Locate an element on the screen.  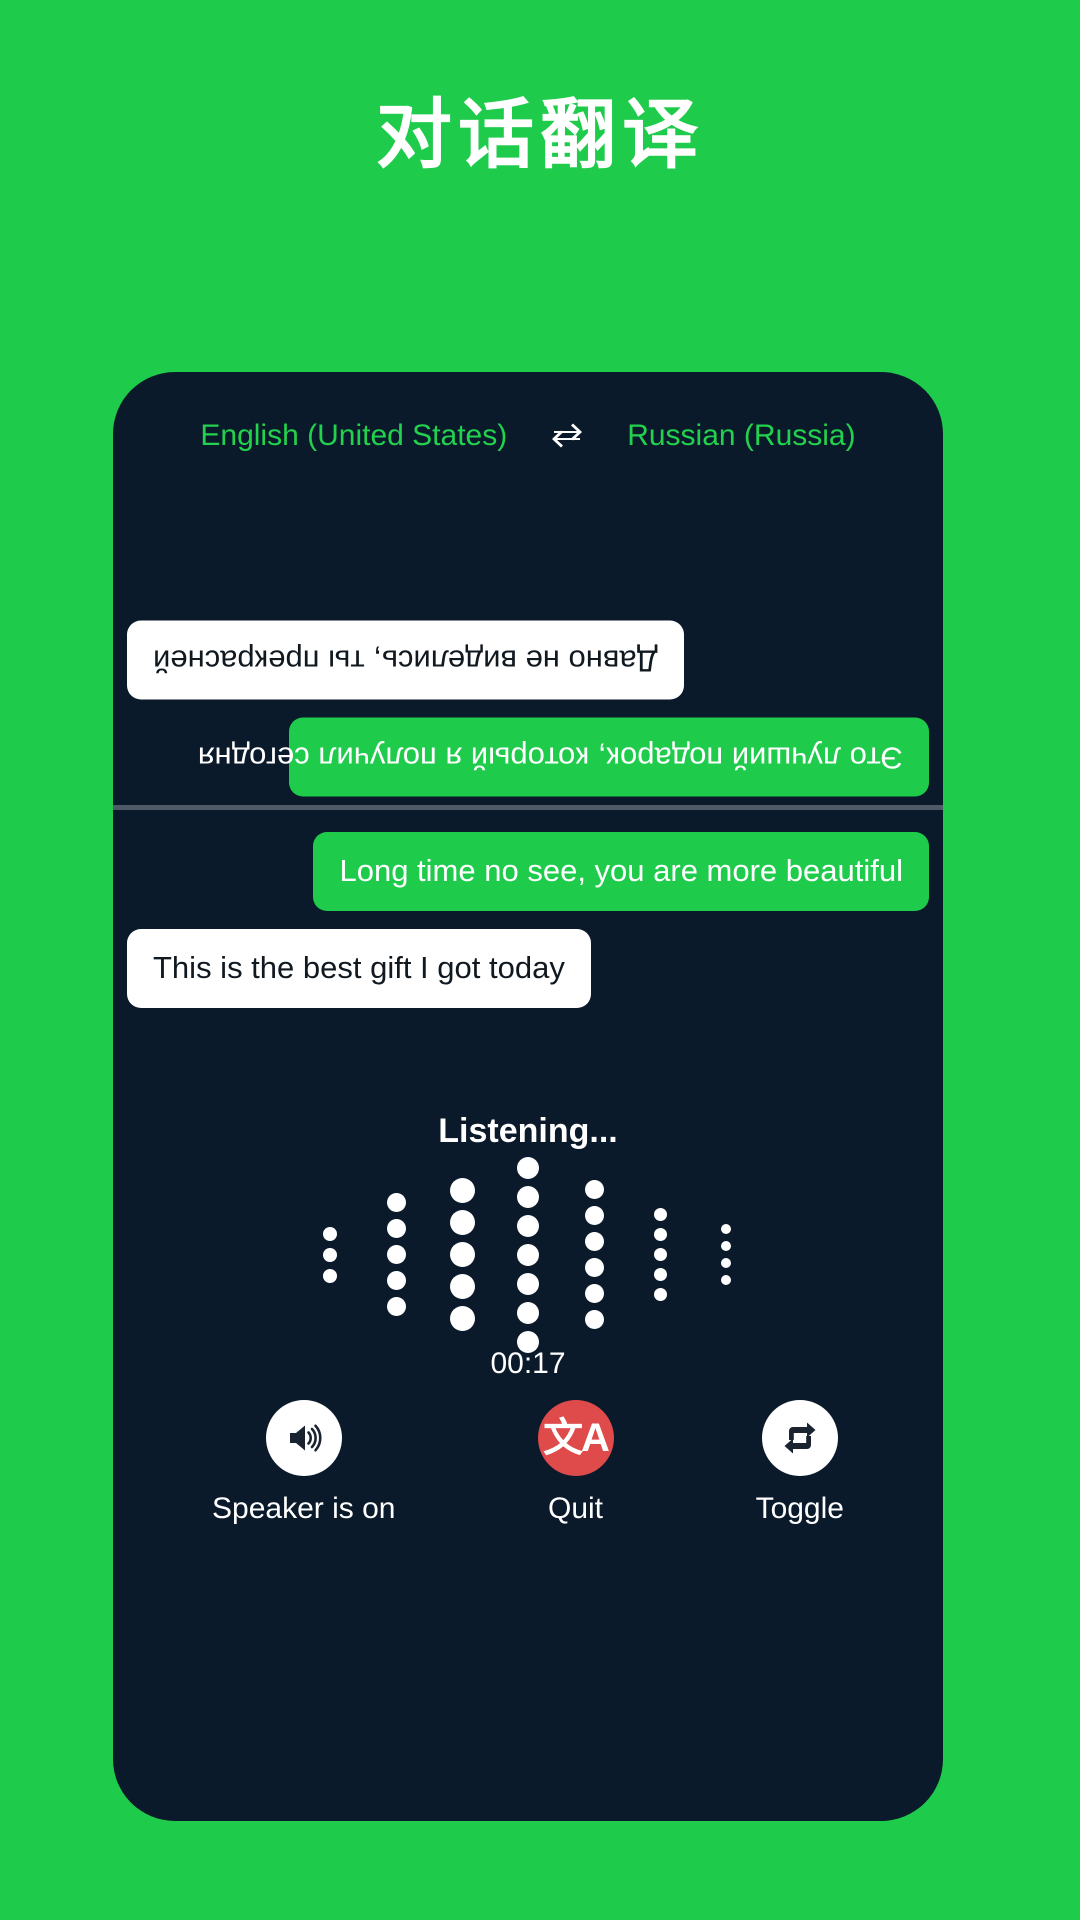
target-language-selector: Russian (Russia) is located at coordinates (741, 436).